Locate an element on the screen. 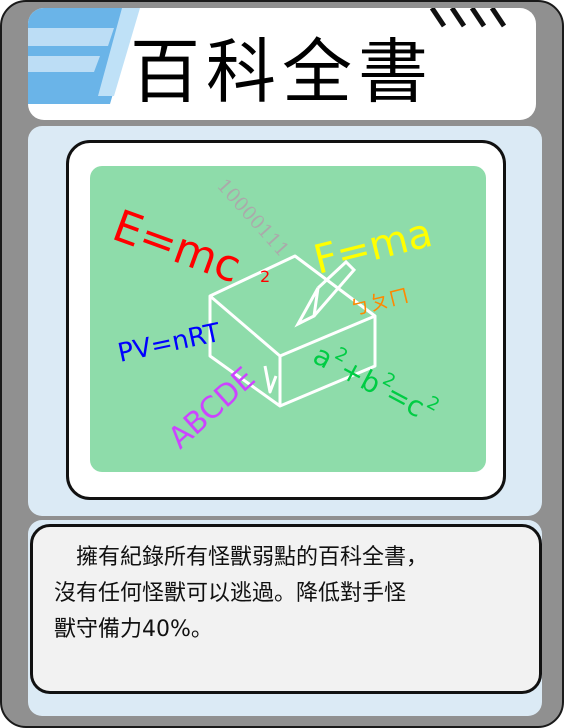  letters-abcde: ABCDE is located at coordinates (212, 408).